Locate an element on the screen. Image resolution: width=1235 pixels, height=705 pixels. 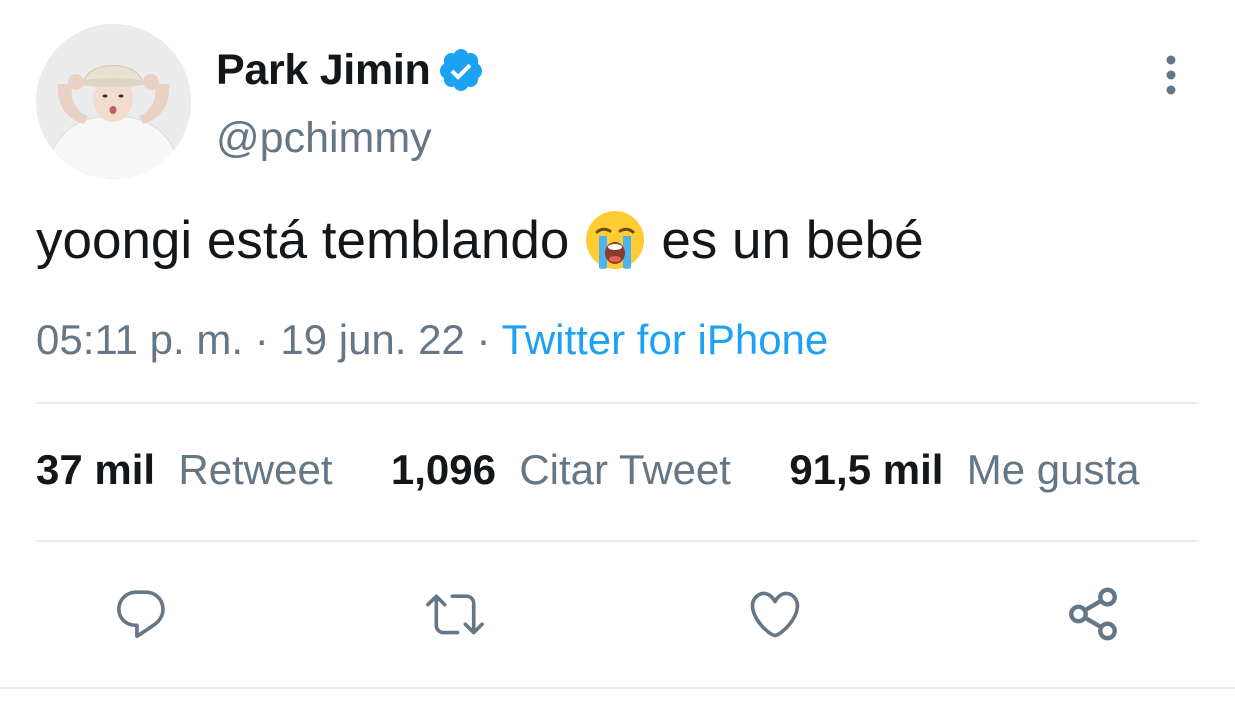
avatar is located at coordinates (113, 101).